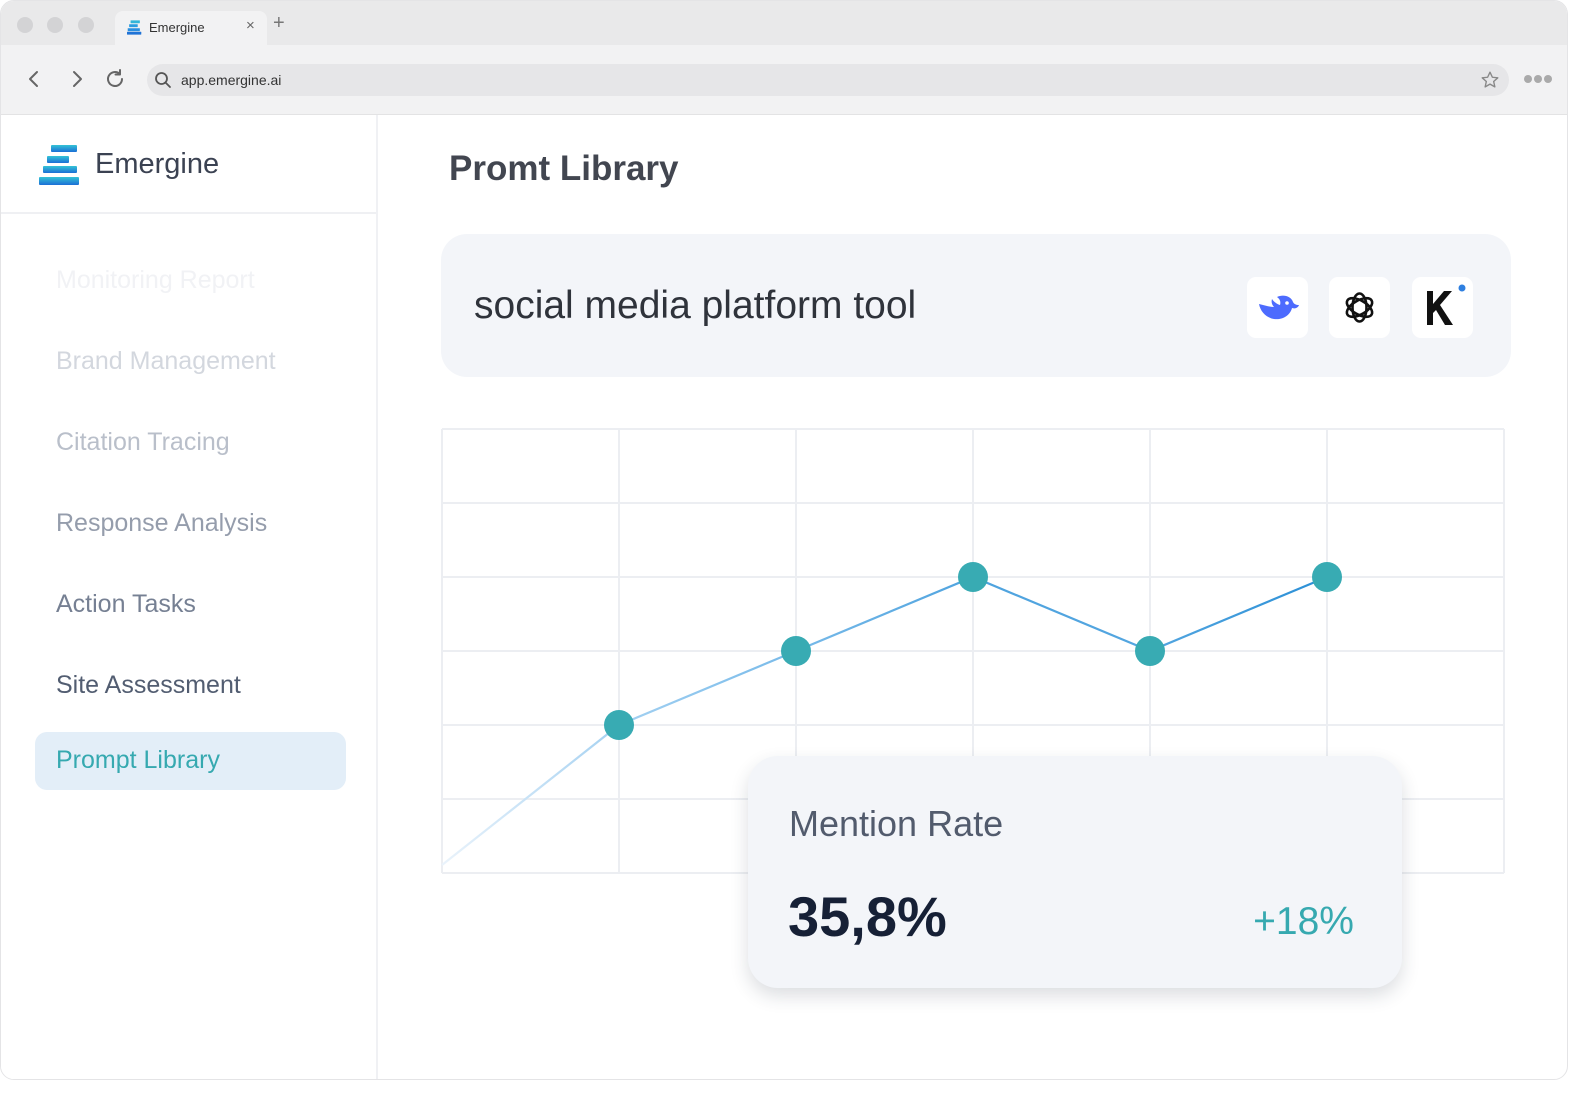  Describe the element at coordinates (1075, 872) in the screenshot. I see `mention-rate-card: Mention Rate 35,8% +18%` at that location.